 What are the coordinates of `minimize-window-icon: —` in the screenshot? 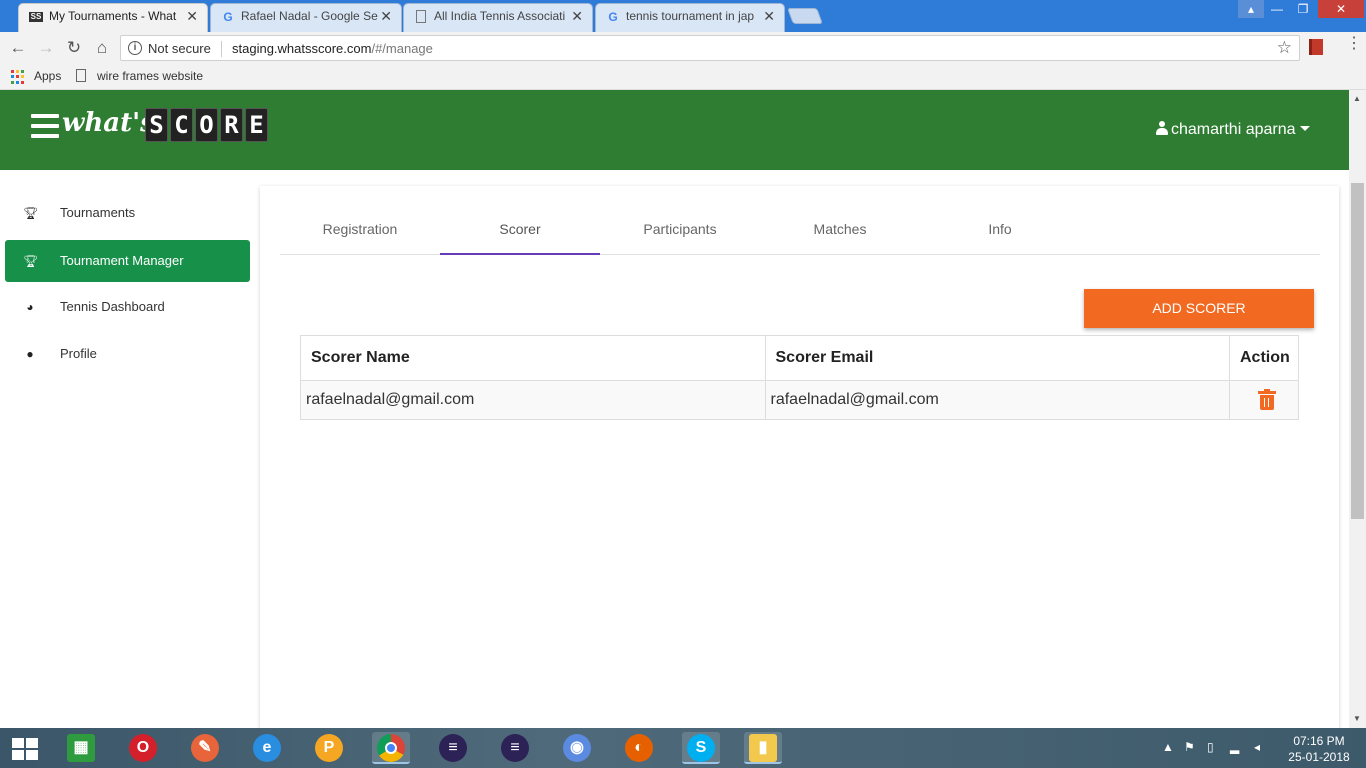 It's located at (1277, 9).